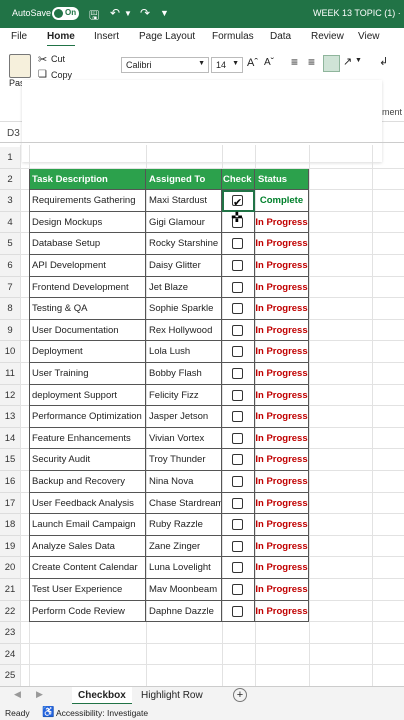 This screenshot has width=404, height=720. Describe the element at coordinates (184, 330) in the screenshot. I see `assigned-to-cell: Rex Hollywood` at that location.